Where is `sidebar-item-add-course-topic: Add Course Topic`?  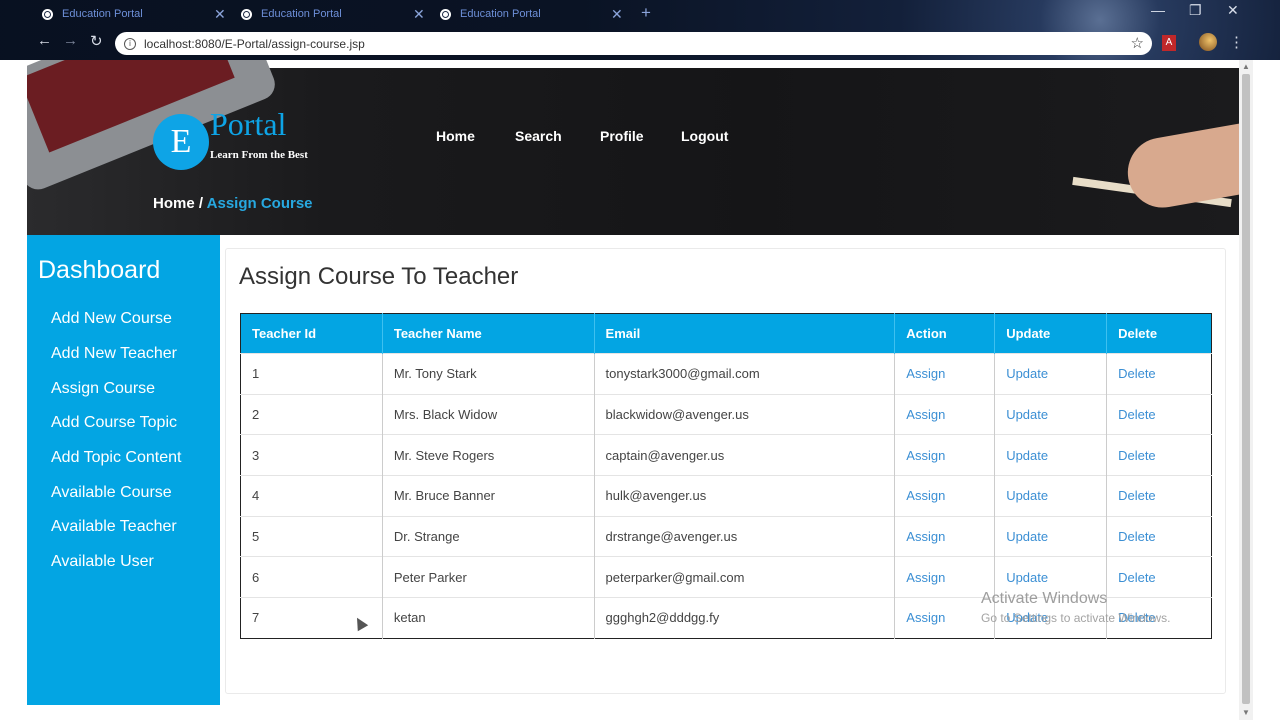 sidebar-item-add-course-topic: Add Course Topic is located at coordinates (114, 423).